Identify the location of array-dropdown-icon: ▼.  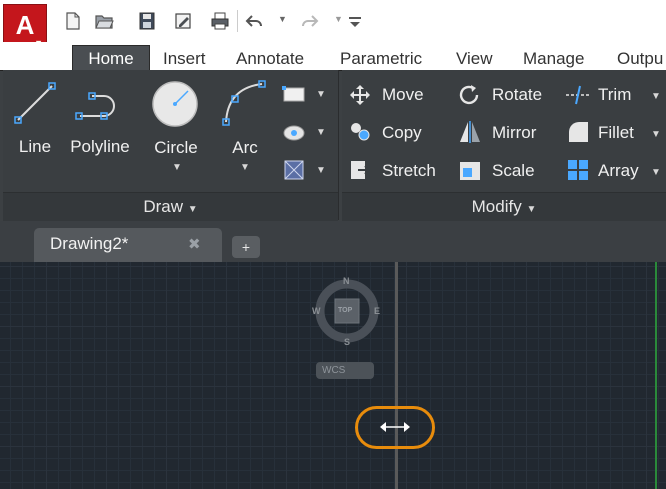
(656, 172).